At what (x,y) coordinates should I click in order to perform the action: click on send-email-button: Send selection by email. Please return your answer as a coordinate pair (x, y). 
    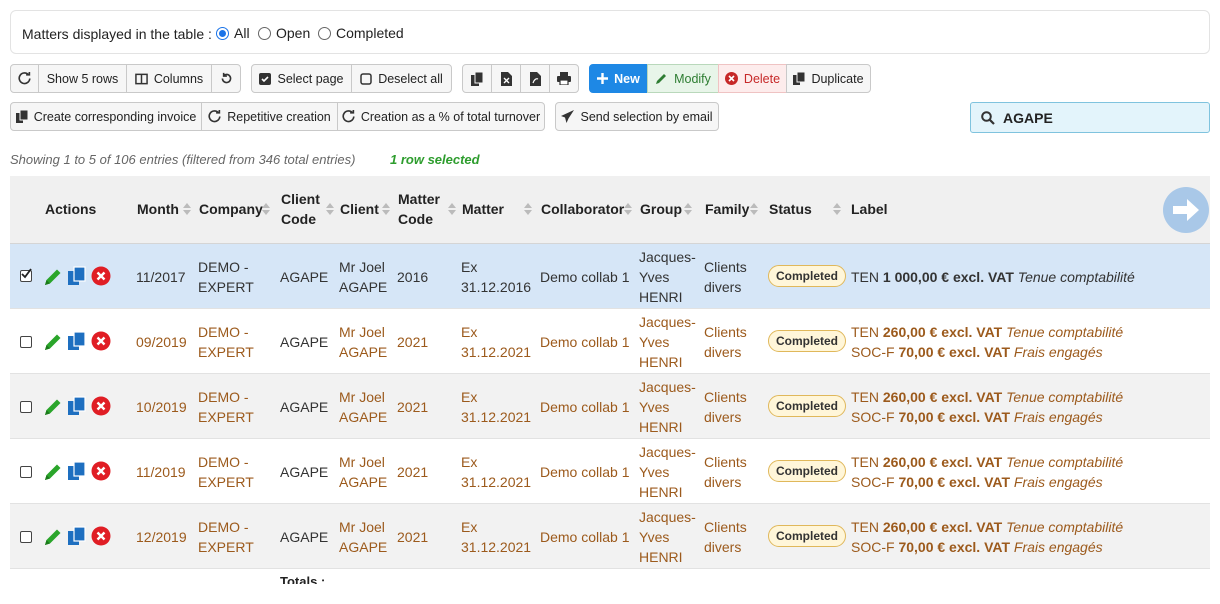
    Looking at the image, I should click on (637, 116).